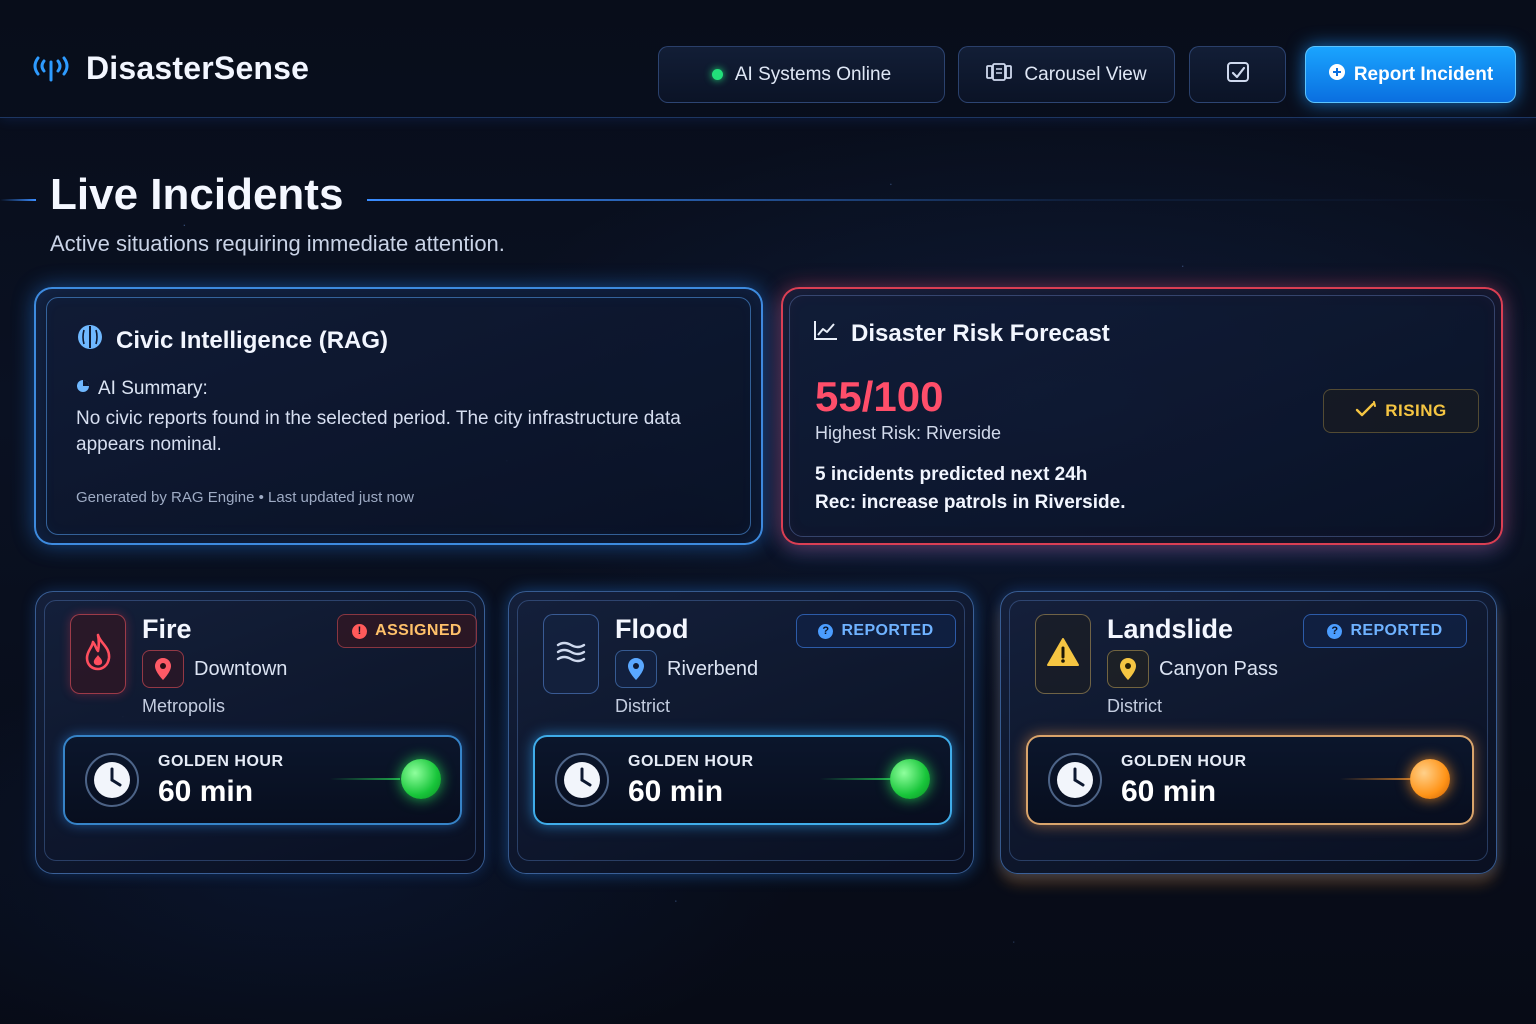 This screenshot has height=1024, width=1536. What do you see at coordinates (970, 502) in the screenshot?
I see `recommendation-text: Rec: increase patrols in Riverside.` at bounding box center [970, 502].